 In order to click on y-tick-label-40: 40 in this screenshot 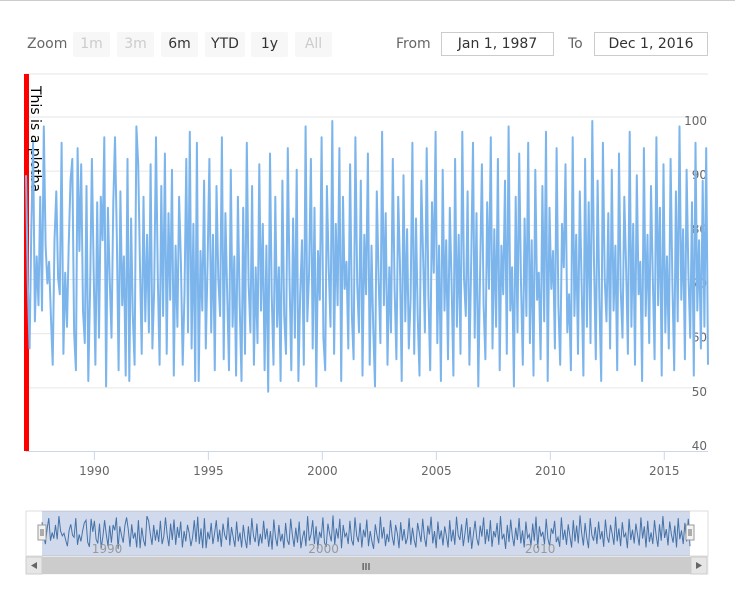, I will do `click(699, 446)`.